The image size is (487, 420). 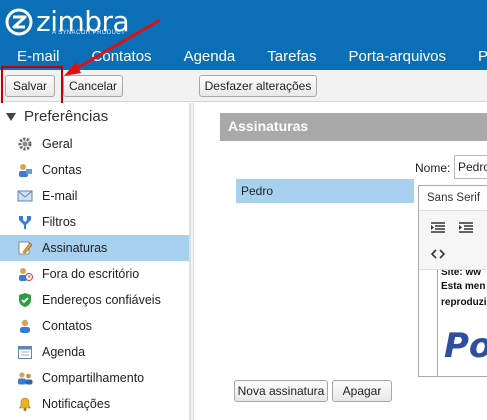 I want to click on sidebar-item-label: Fora do escritório, so click(x=91, y=274).